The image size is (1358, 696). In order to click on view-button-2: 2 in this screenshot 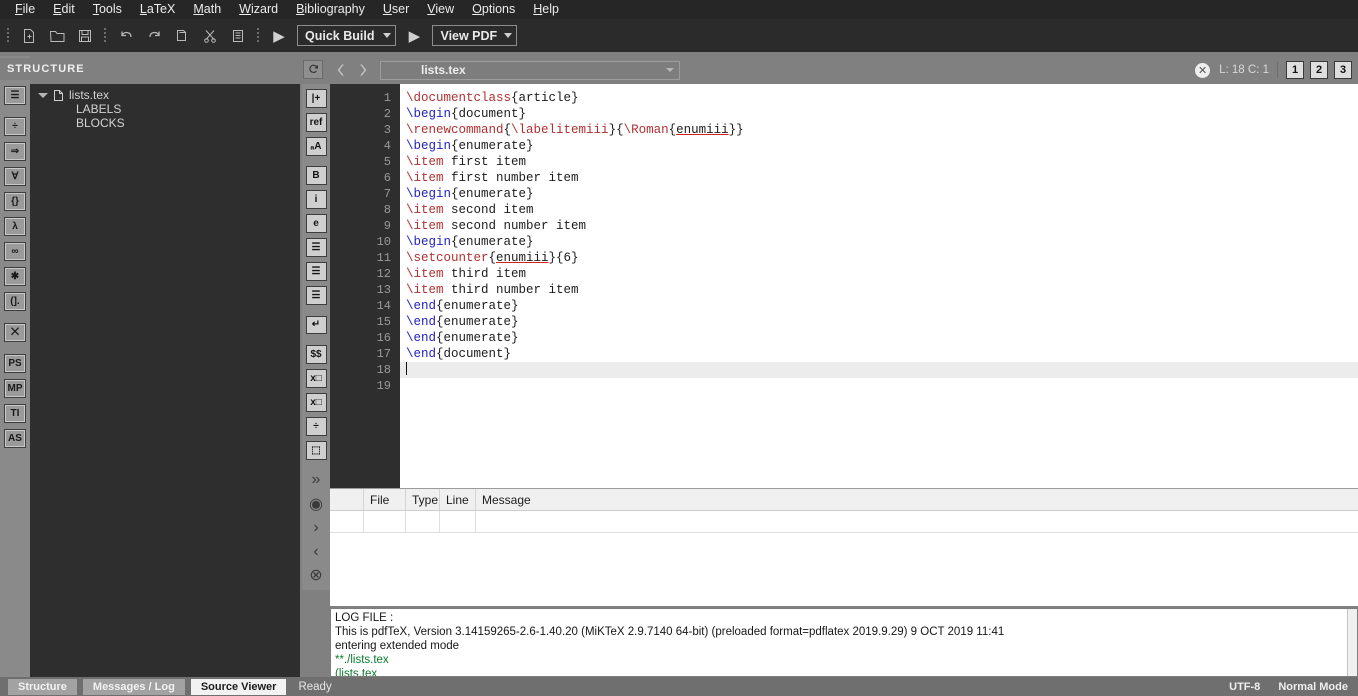, I will do `click(1319, 70)`.